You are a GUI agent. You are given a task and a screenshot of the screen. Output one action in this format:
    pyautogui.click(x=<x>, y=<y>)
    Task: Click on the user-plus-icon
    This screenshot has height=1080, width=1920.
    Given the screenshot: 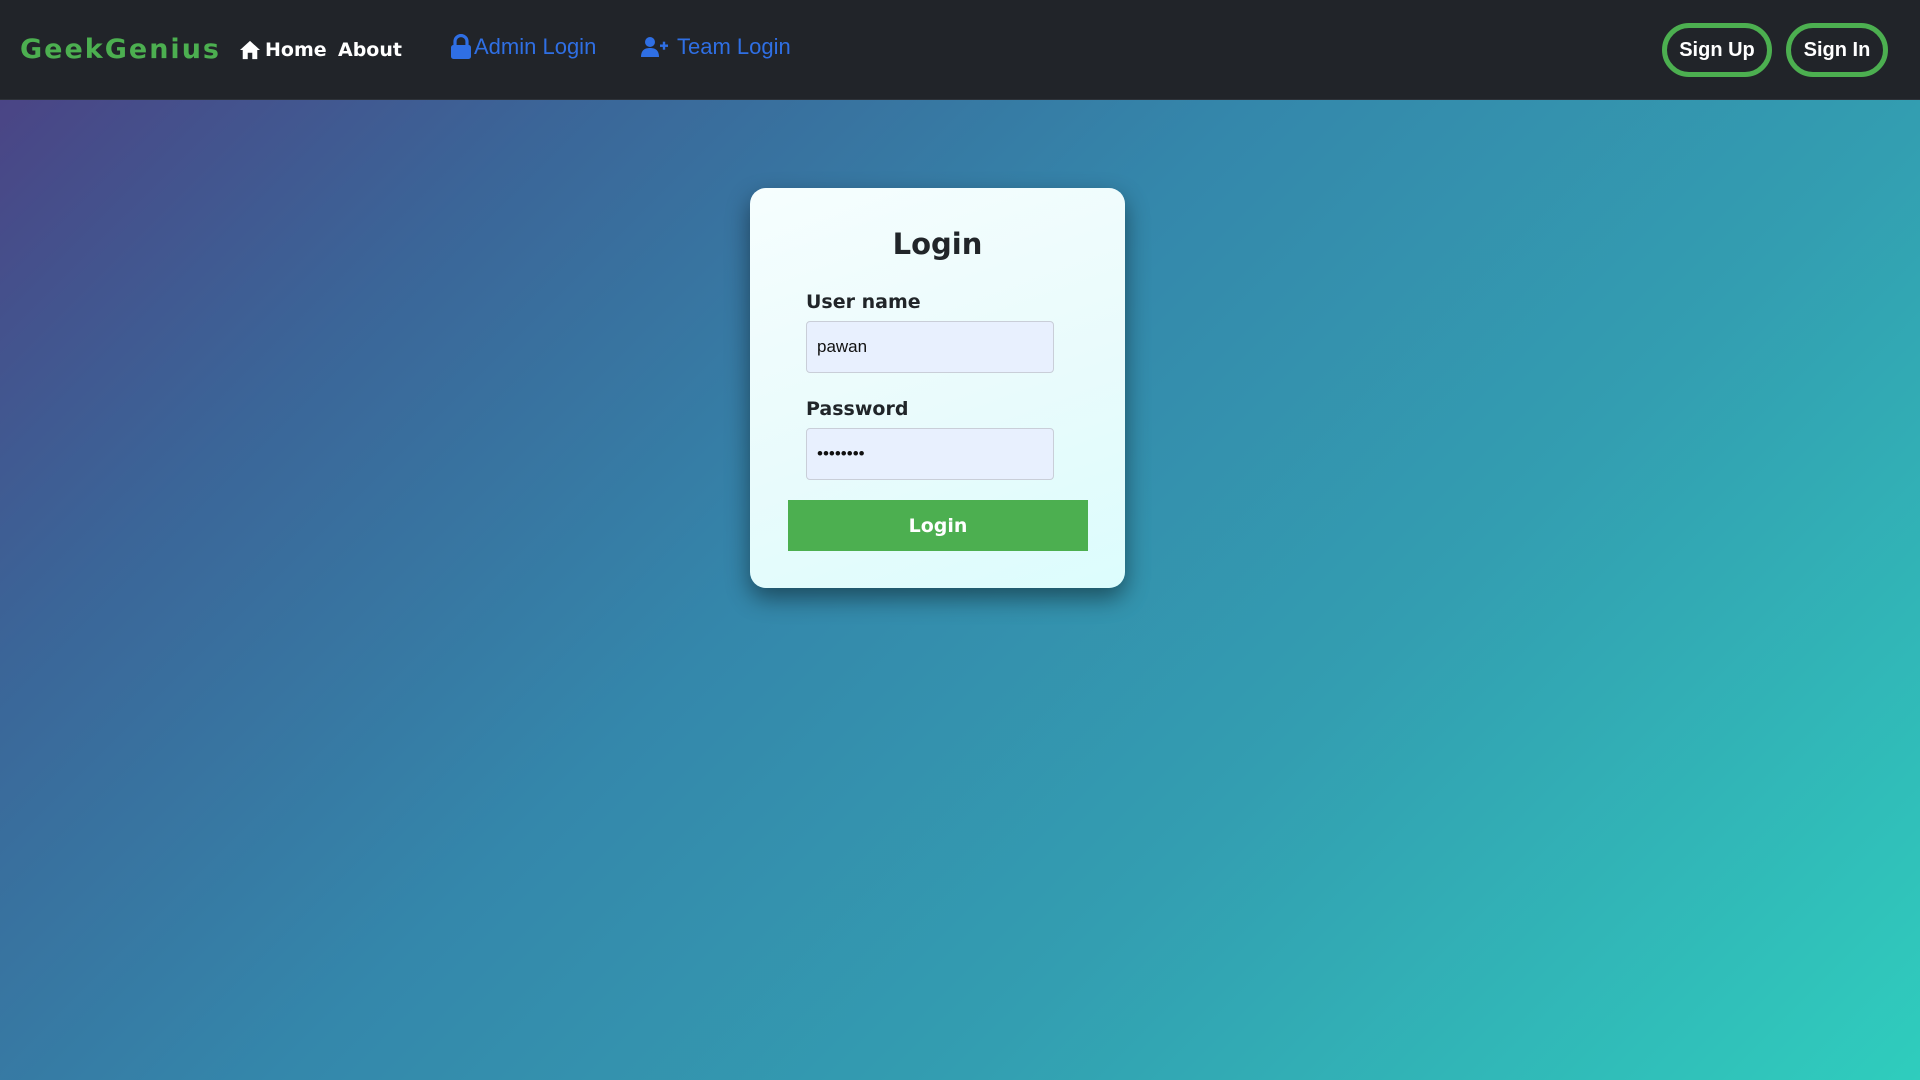 What is the action you would take?
    pyautogui.click(x=654, y=47)
    